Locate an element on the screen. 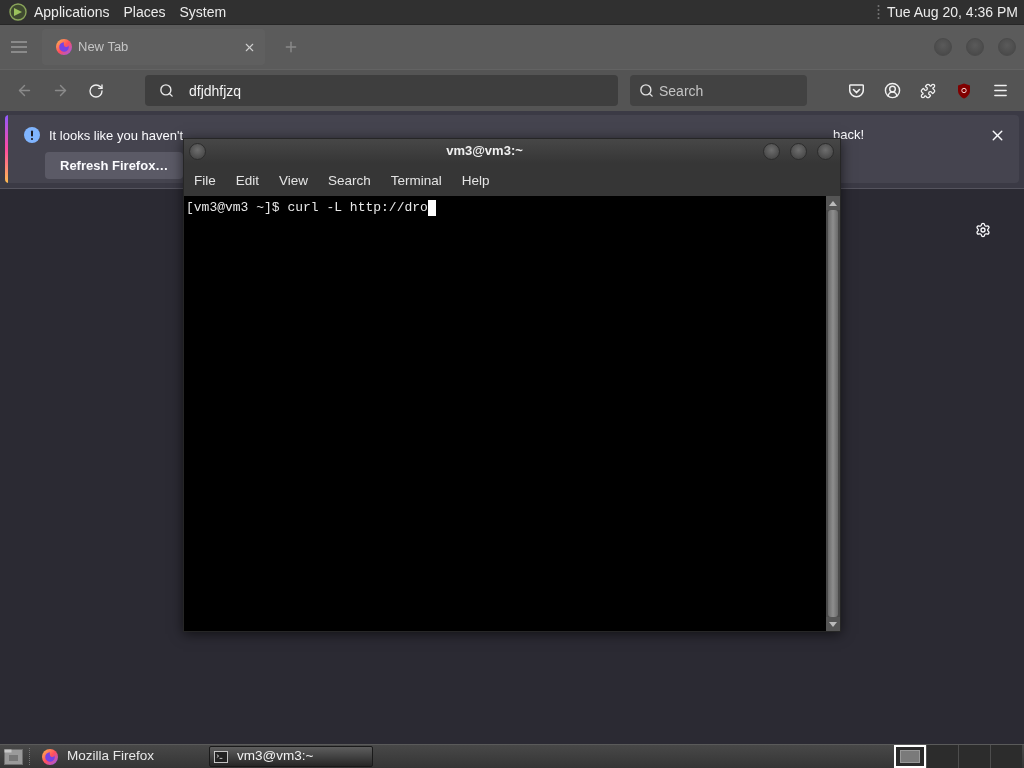  panel-menu: Places is located at coordinates (144, 12).